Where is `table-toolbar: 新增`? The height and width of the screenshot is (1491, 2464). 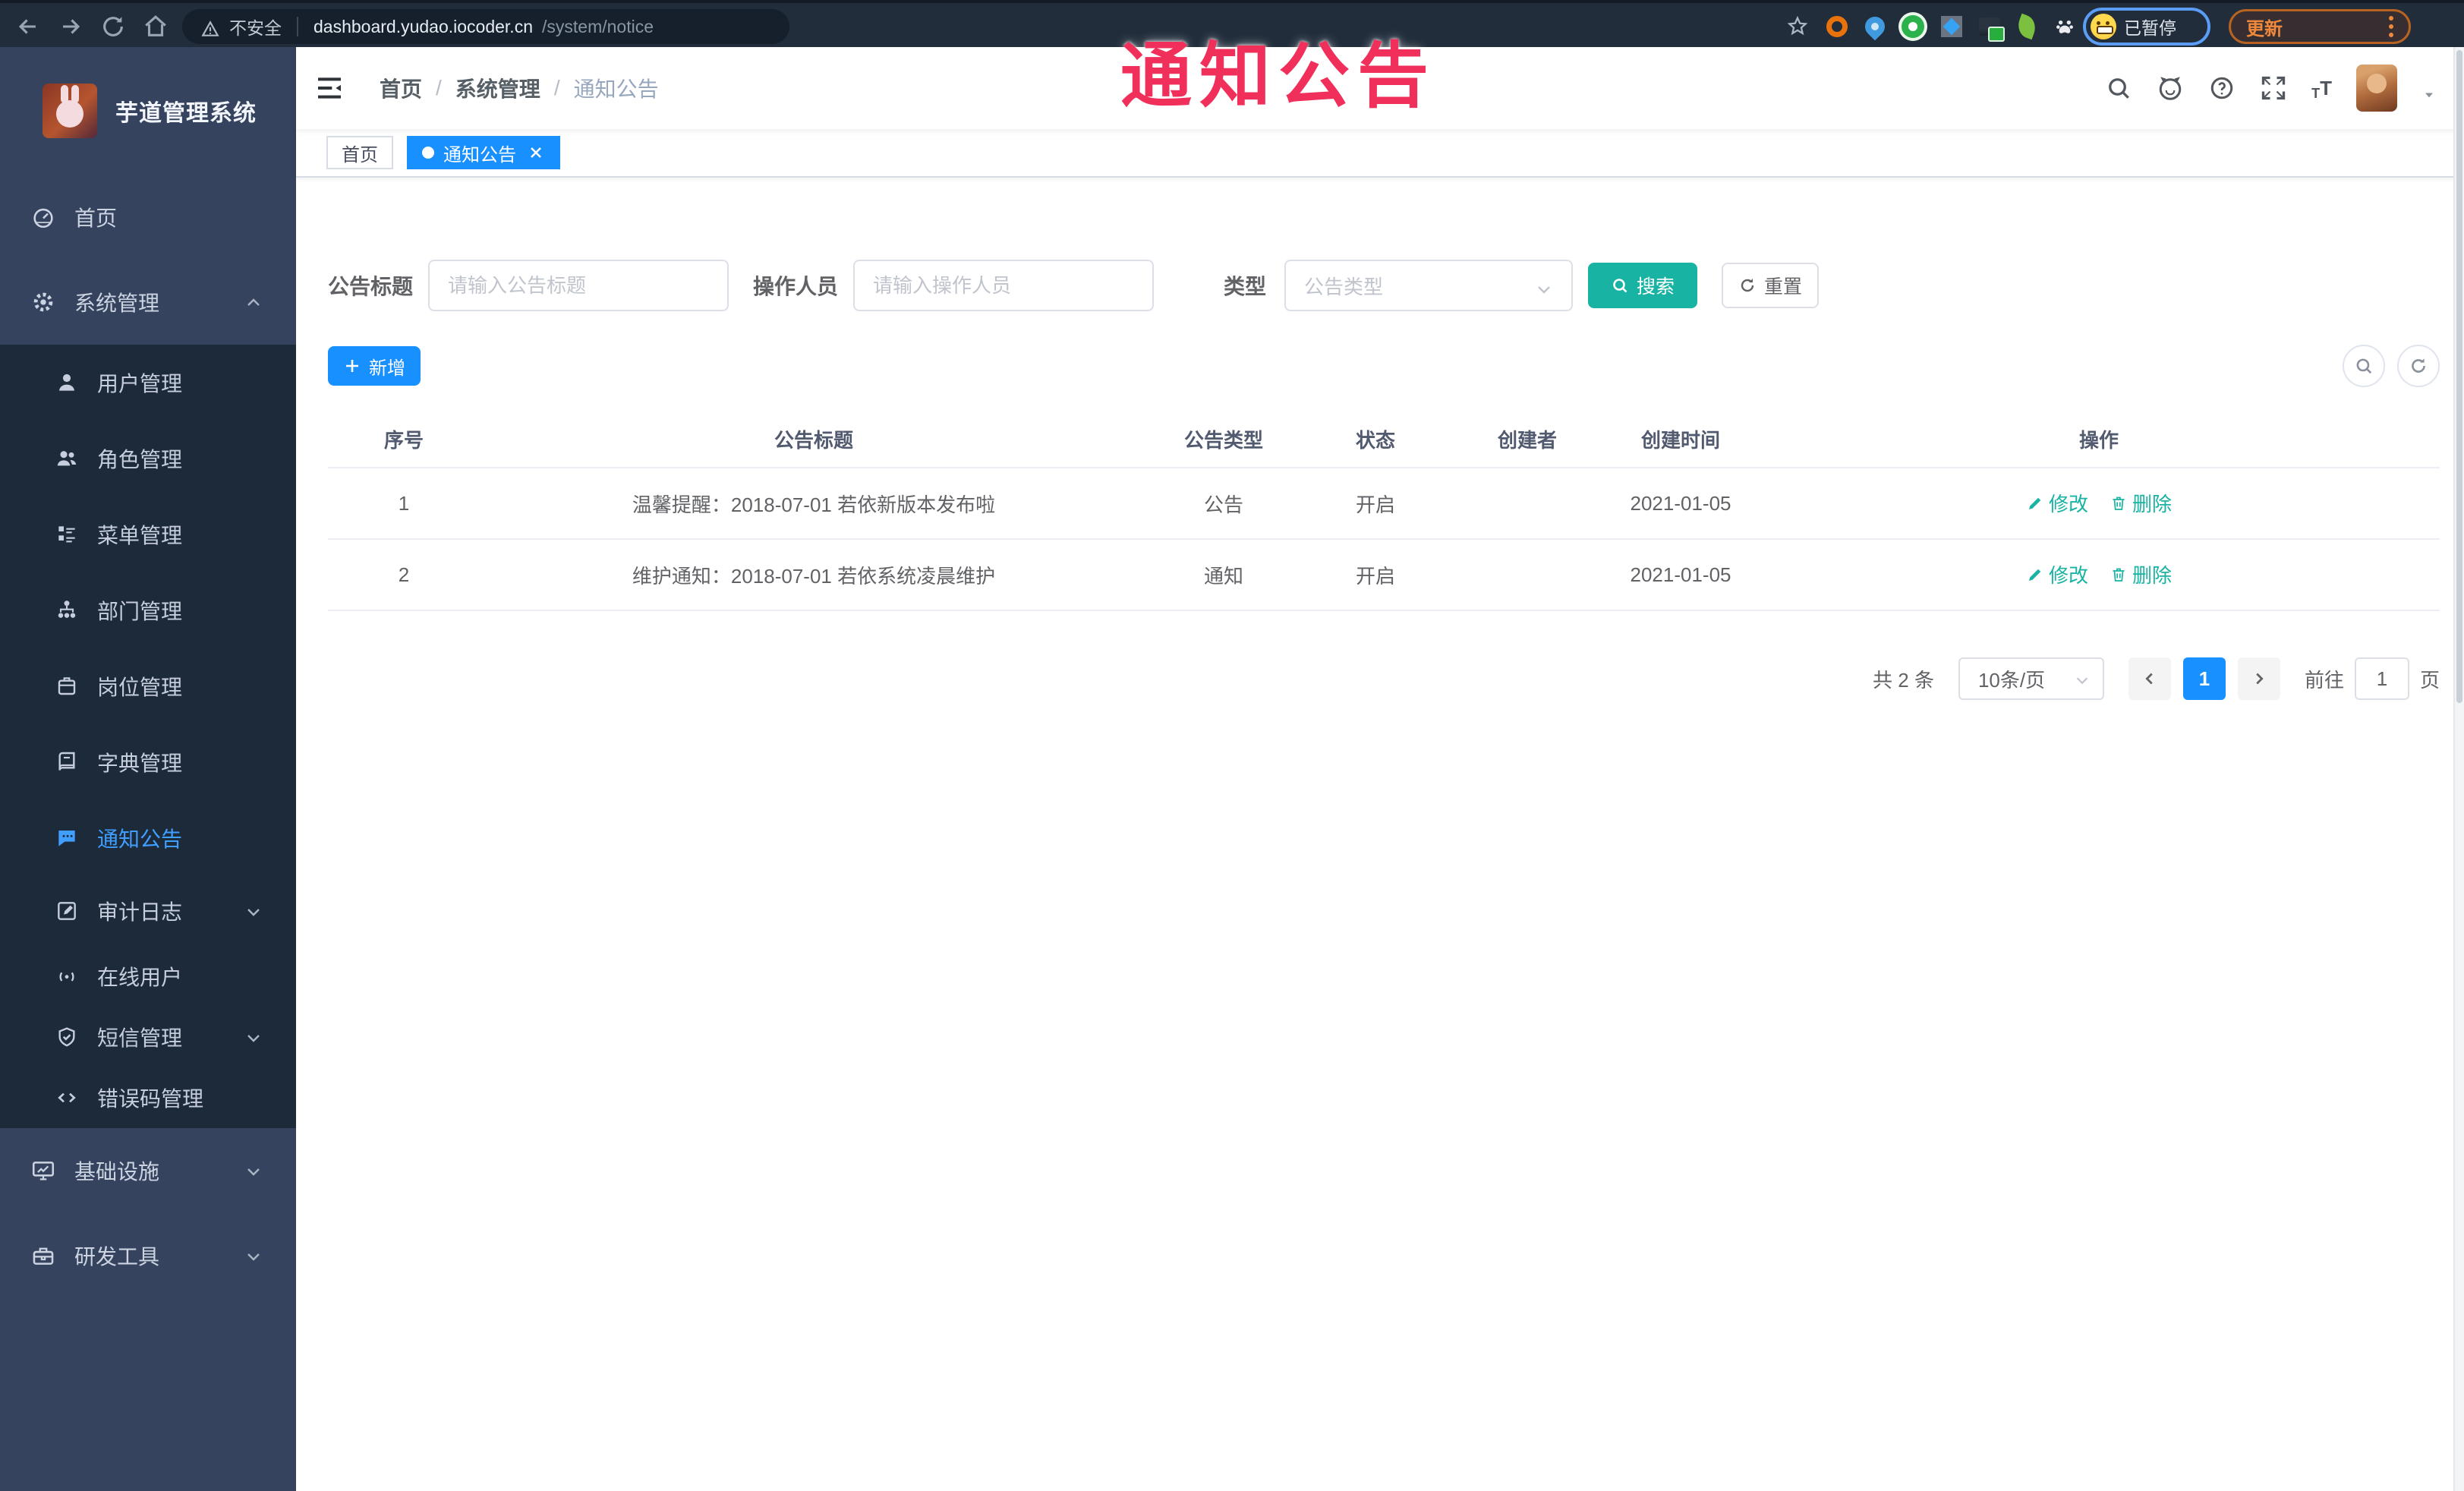 table-toolbar: 新增 is located at coordinates (1384, 366).